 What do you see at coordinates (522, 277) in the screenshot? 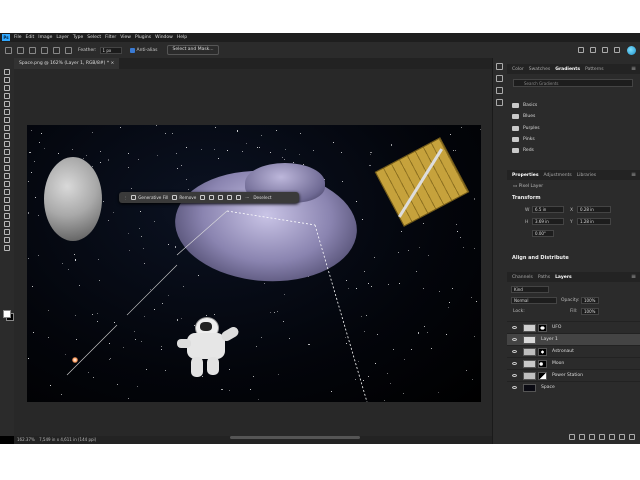
I see `tab-channels: Channels` at bounding box center [522, 277].